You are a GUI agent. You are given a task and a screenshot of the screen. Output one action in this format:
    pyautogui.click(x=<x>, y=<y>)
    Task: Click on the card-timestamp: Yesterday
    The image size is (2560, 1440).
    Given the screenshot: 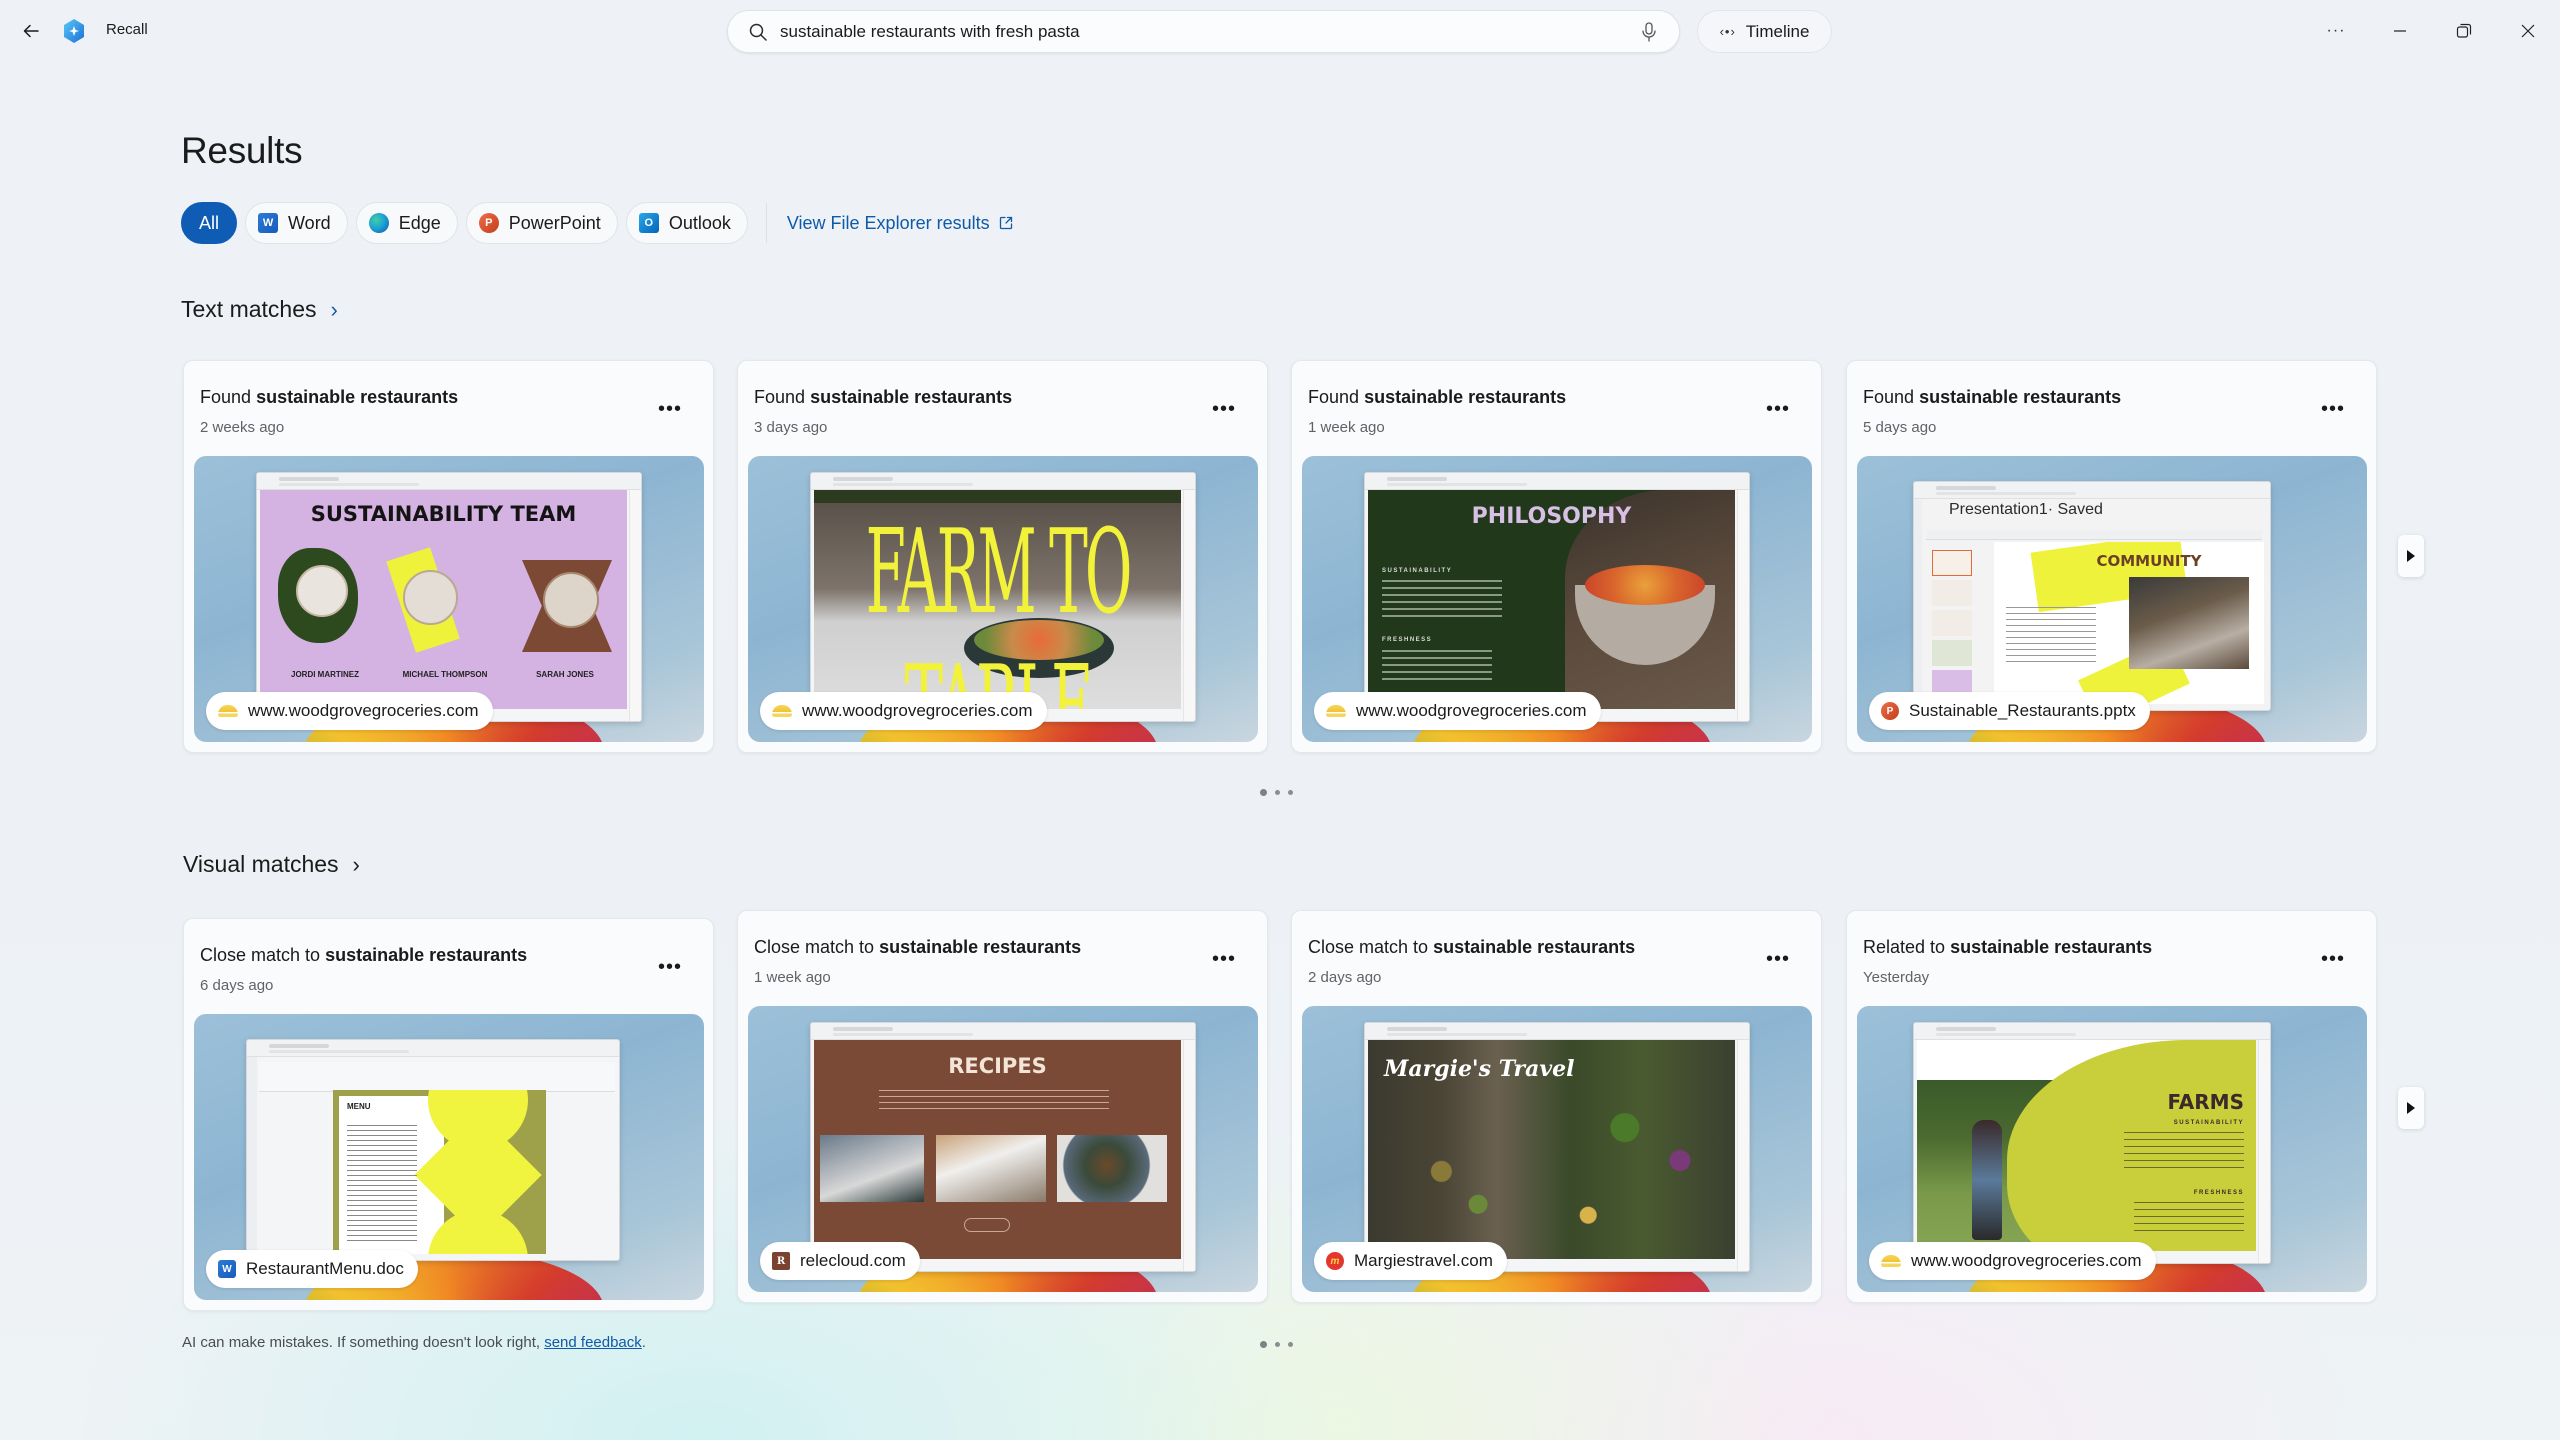 What is the action you would take?
    pyautogui.click(x=1896, y=977)
    